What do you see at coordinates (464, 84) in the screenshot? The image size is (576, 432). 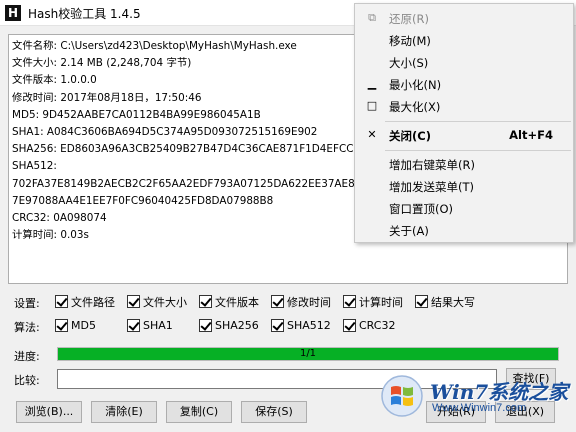 I see `menu-item-minimize: ▁ 最小化(N)` at bounding box center [464, 84].